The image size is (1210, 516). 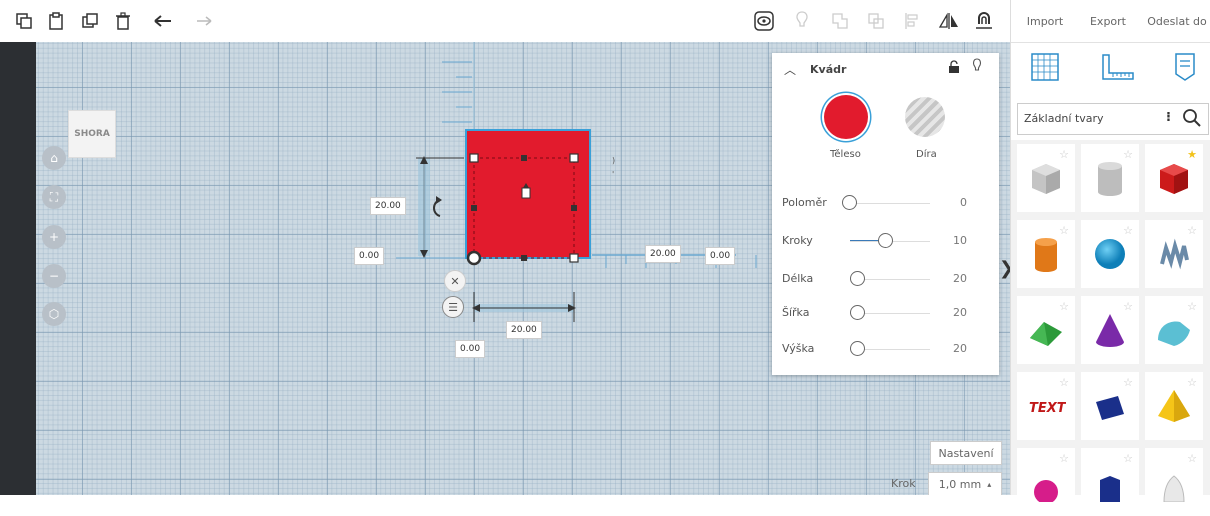 What do you see at coordinates (1174, 406) in the screenshot?
I see `shape-pyramid: ☆` at bounding box center [1174, 406].